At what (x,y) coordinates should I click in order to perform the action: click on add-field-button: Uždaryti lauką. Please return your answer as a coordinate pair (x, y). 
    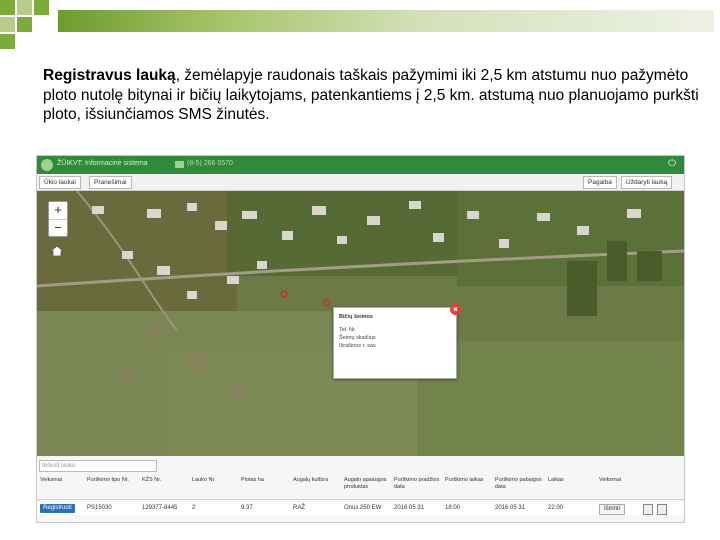
    Looking at the image, I should click on (647, 182).